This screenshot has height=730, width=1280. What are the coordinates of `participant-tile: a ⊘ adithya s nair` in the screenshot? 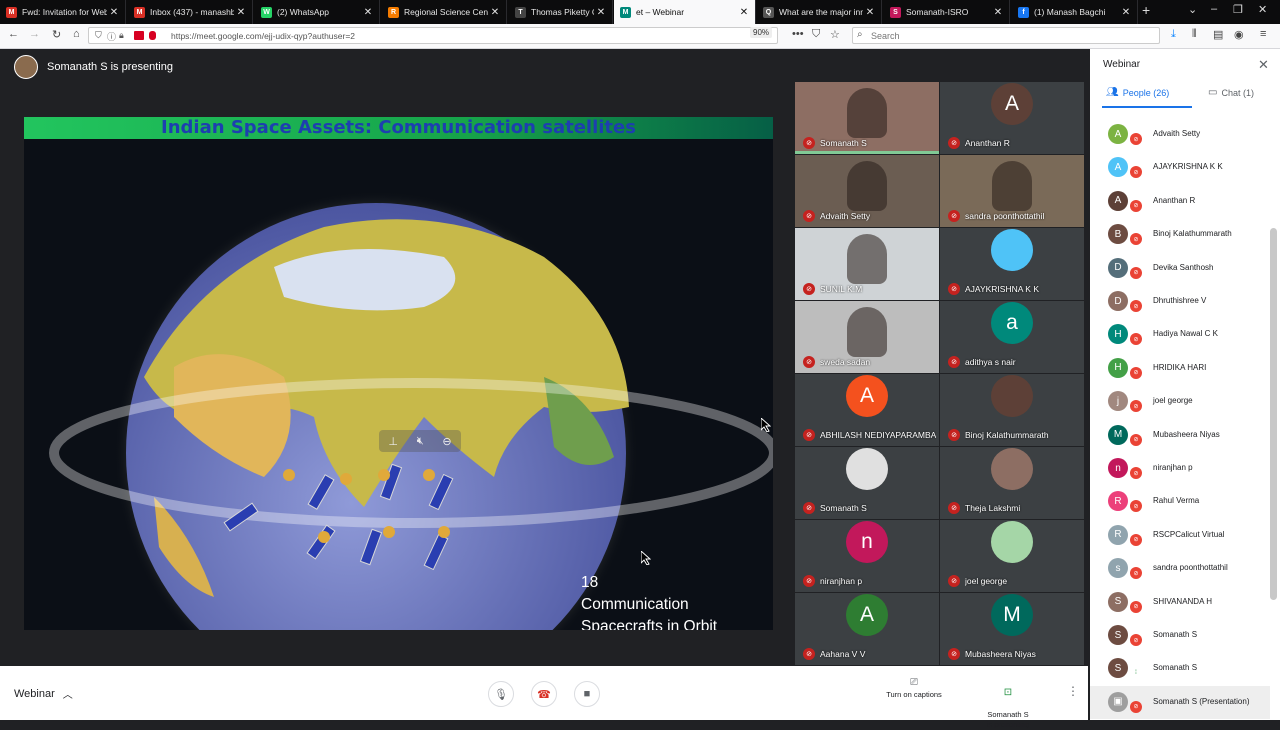 It's located at (1012, 337).